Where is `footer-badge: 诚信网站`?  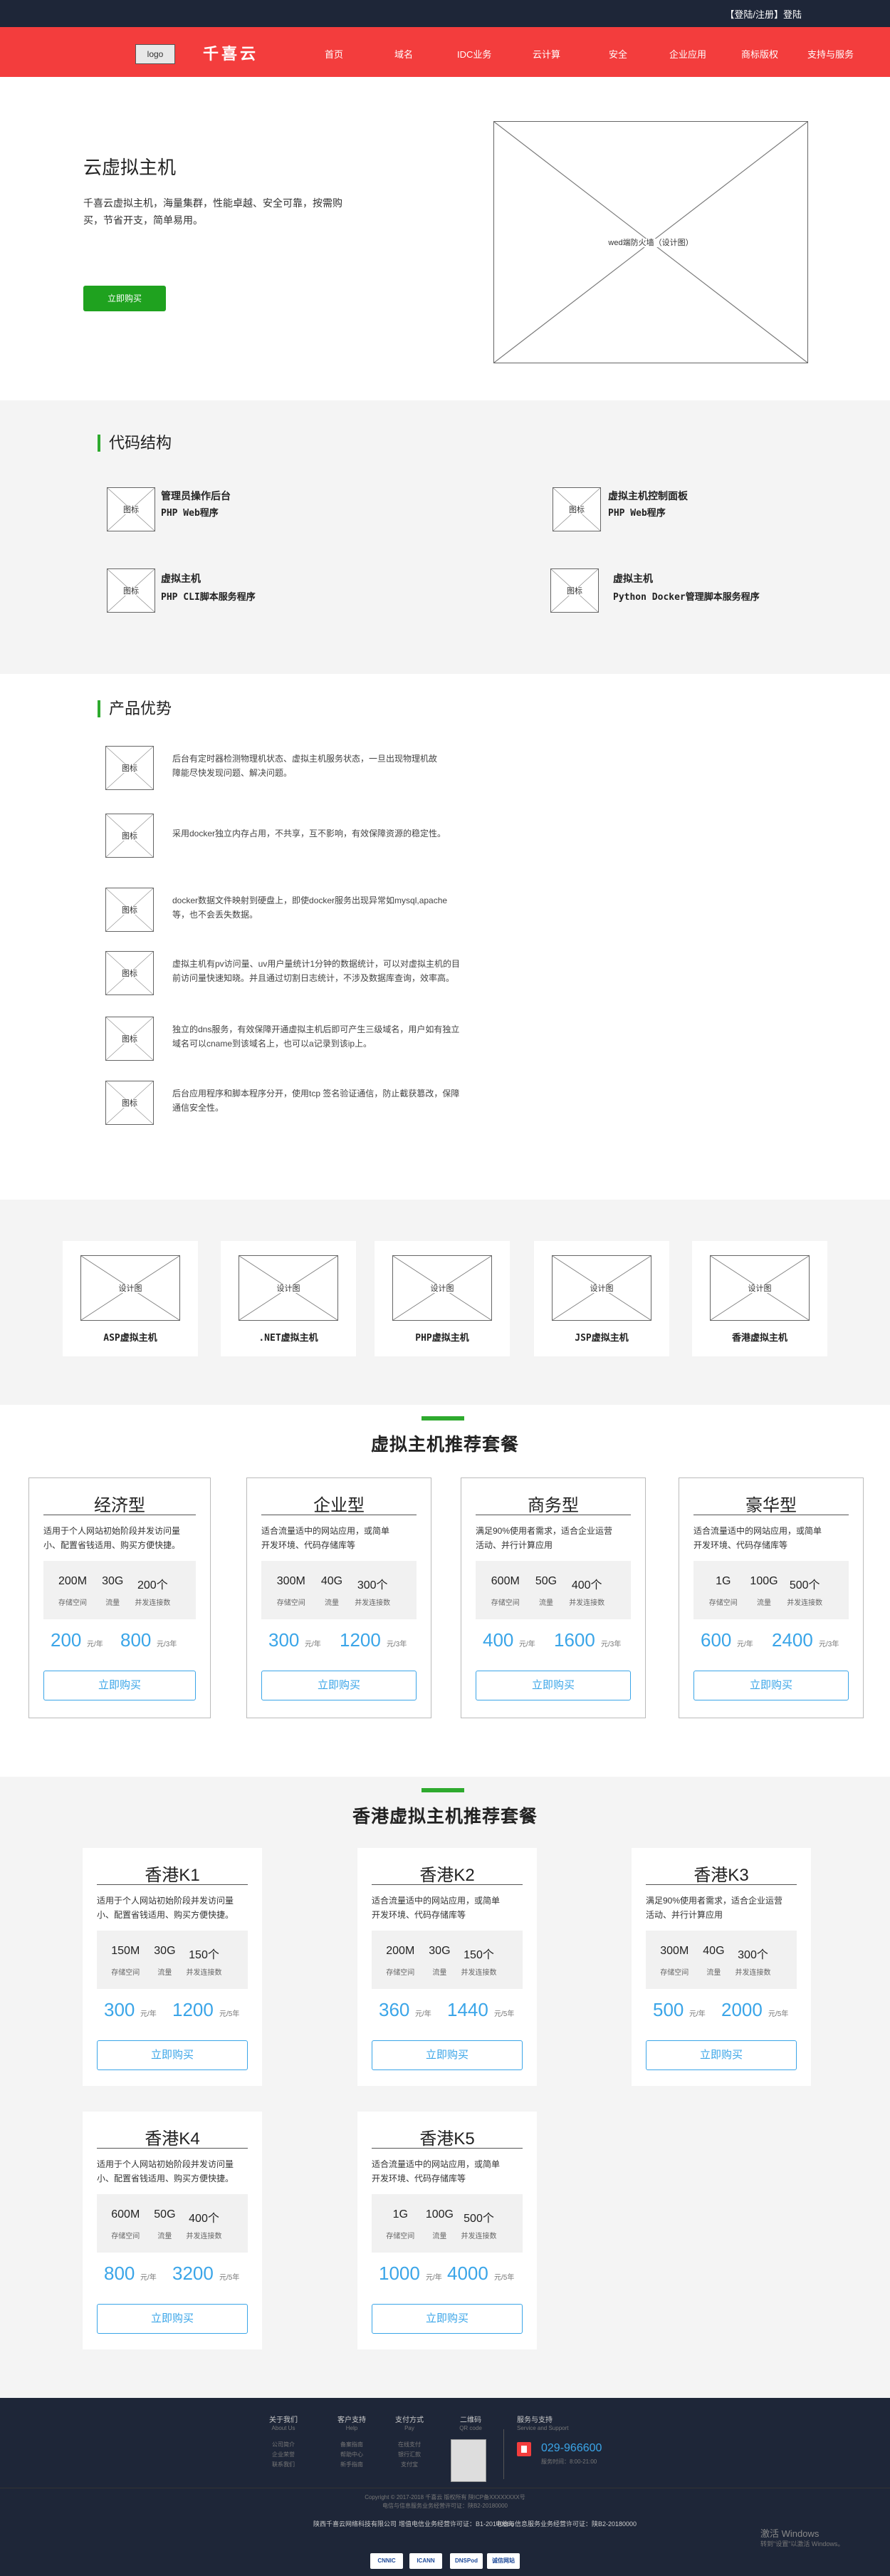
footer-badge: 诚信网站 is located at coordinates (503, 2561).